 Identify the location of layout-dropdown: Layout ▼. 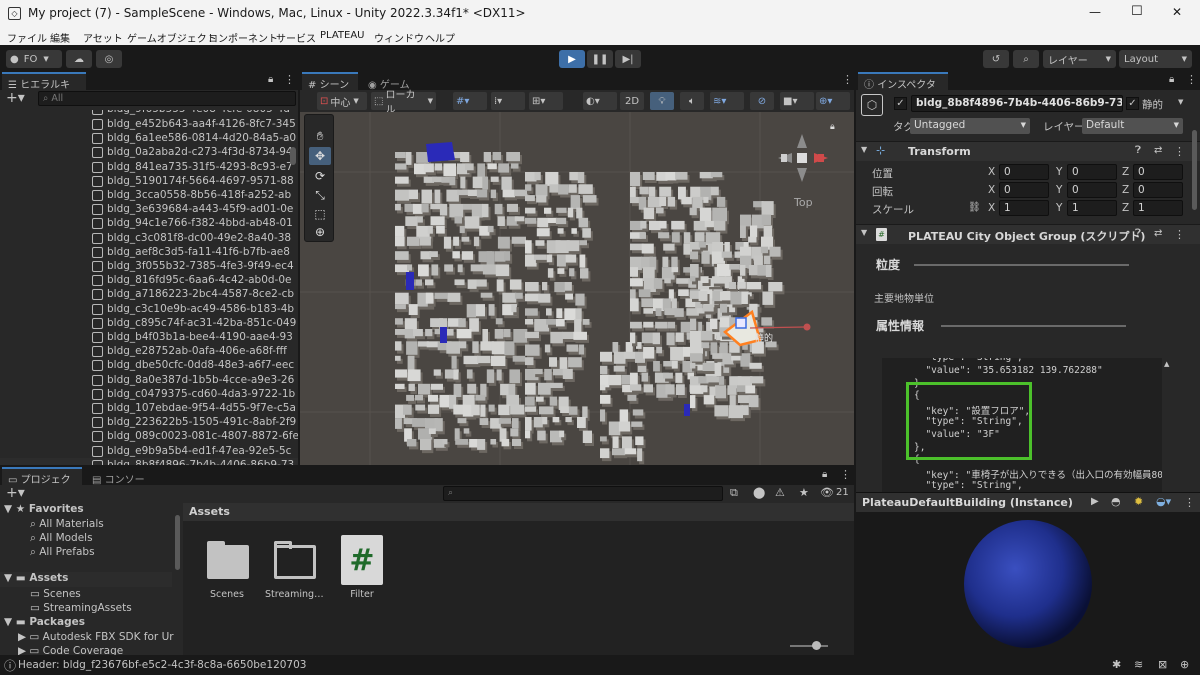
(1155, 59).